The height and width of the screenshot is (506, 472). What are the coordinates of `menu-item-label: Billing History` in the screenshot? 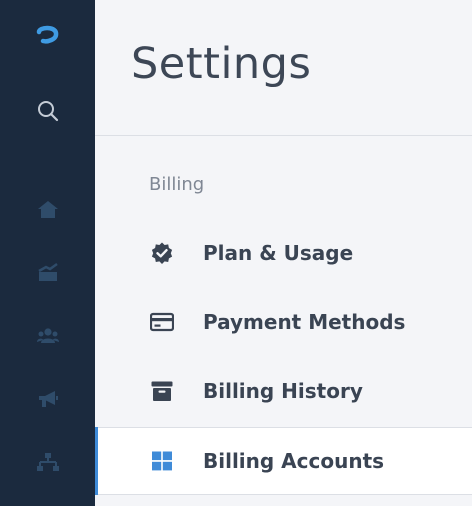 It's located at (283, 391).